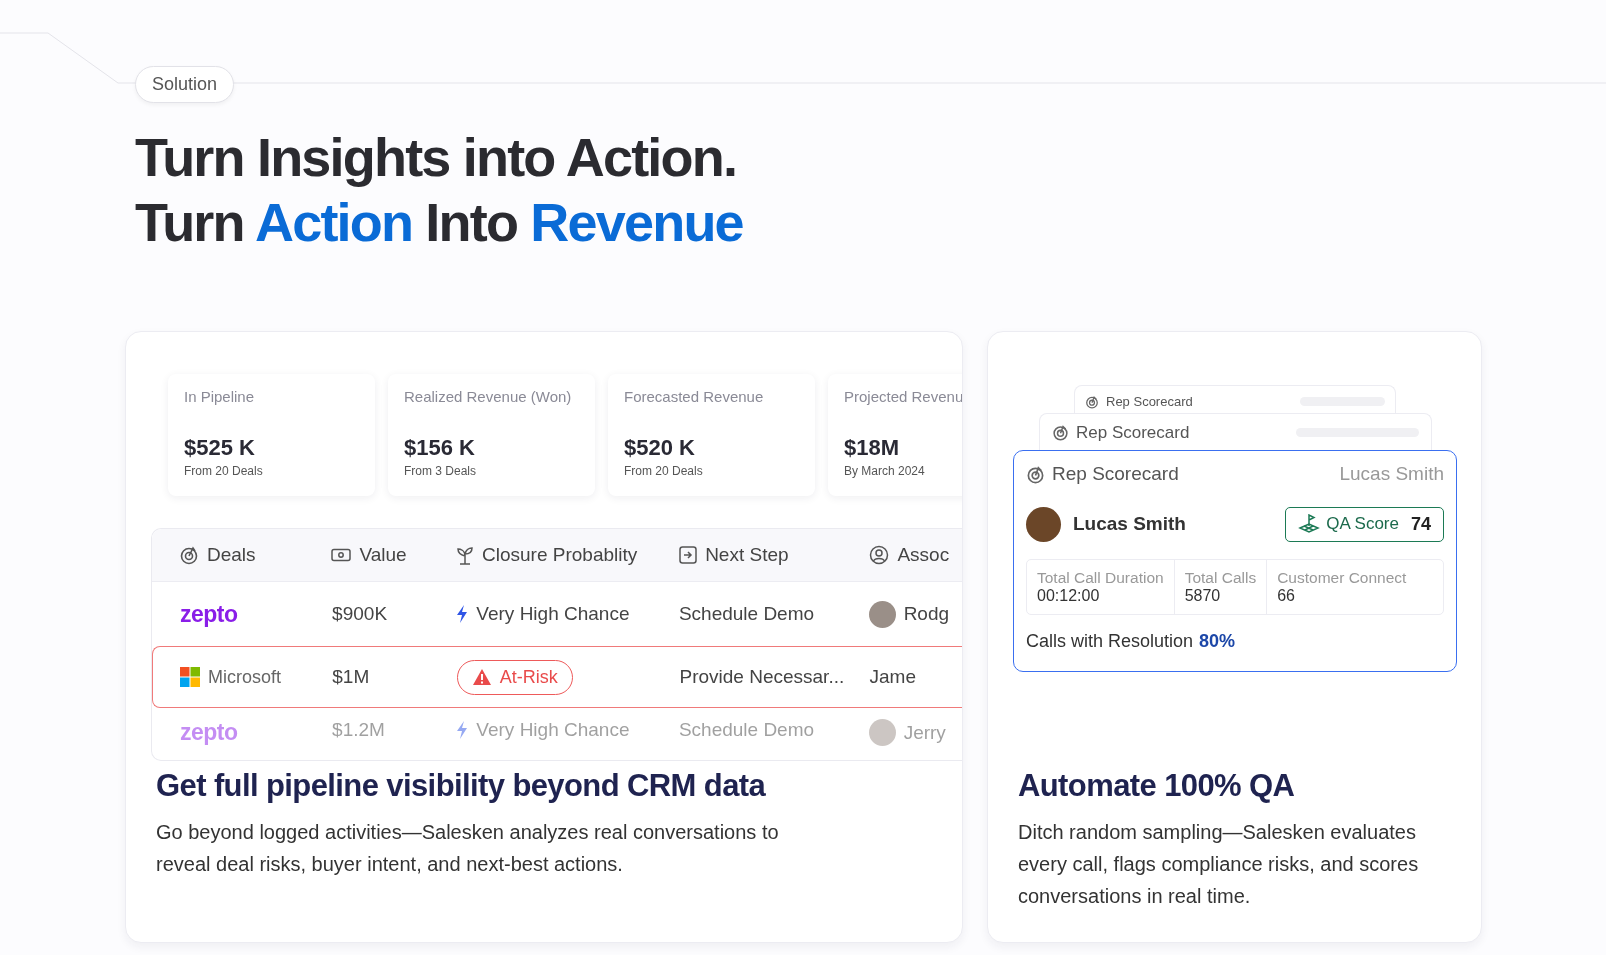 This screenshot has height=955, width=1606. I want to click on headline: Turn Action Into Revenue, so click(439, 222).